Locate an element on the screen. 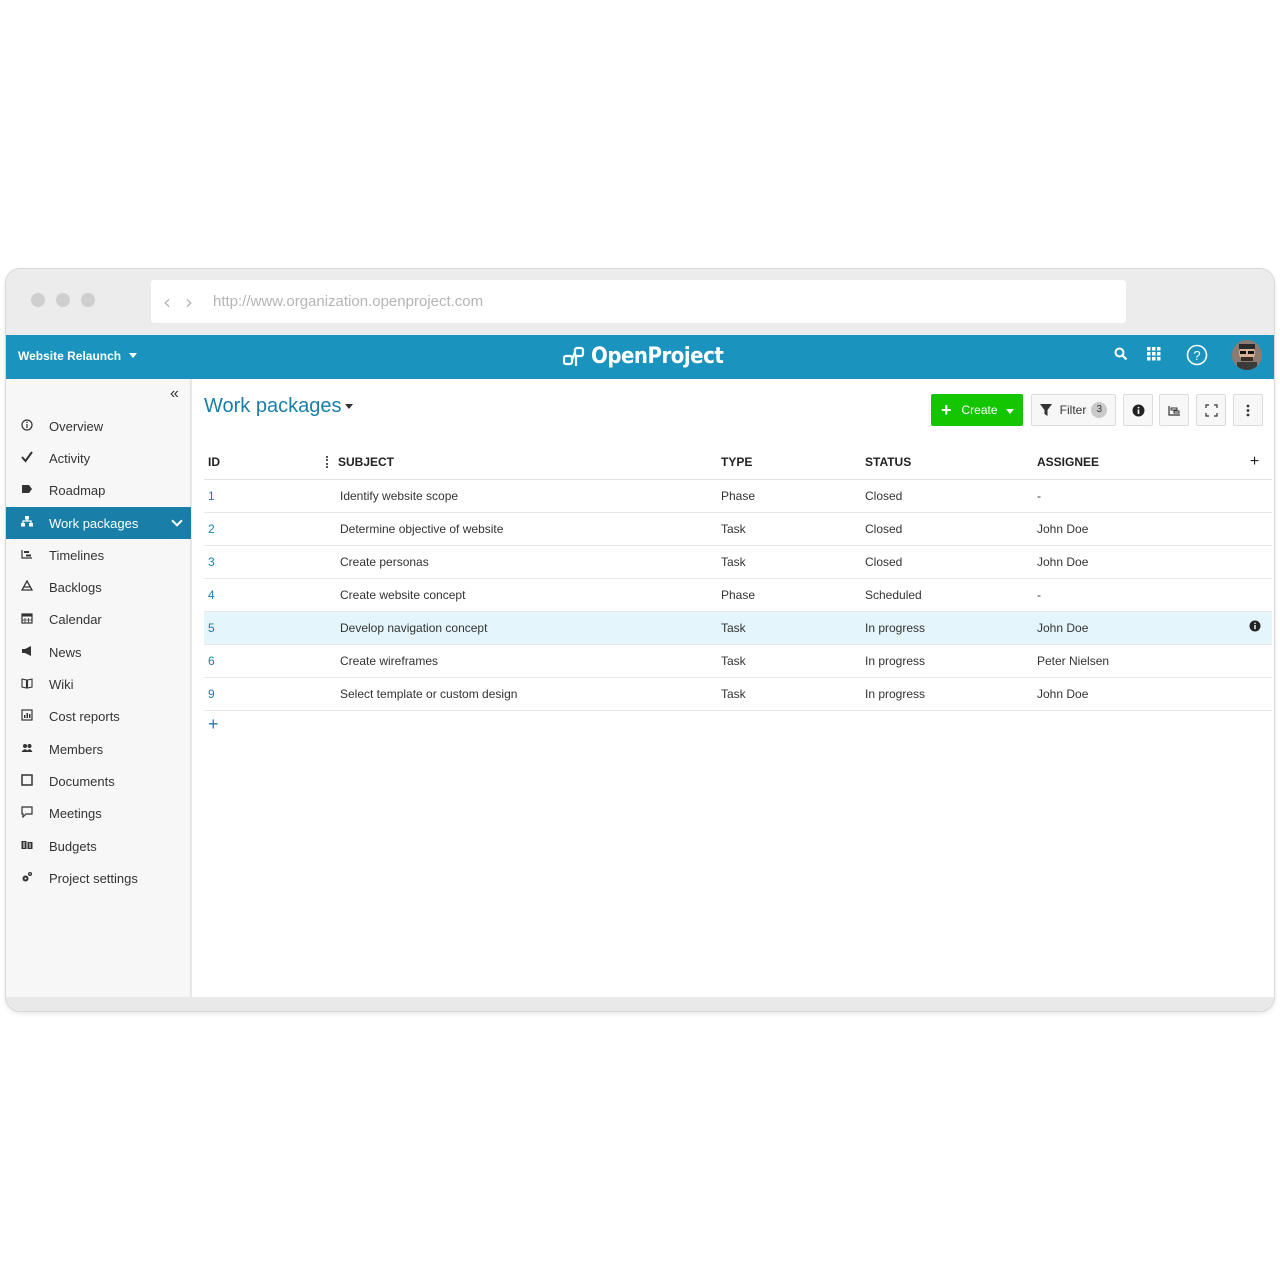 This screenshot has height=1280, width=1280. work-package-subject: Determine objective of website is located at coordinates (524, 529).